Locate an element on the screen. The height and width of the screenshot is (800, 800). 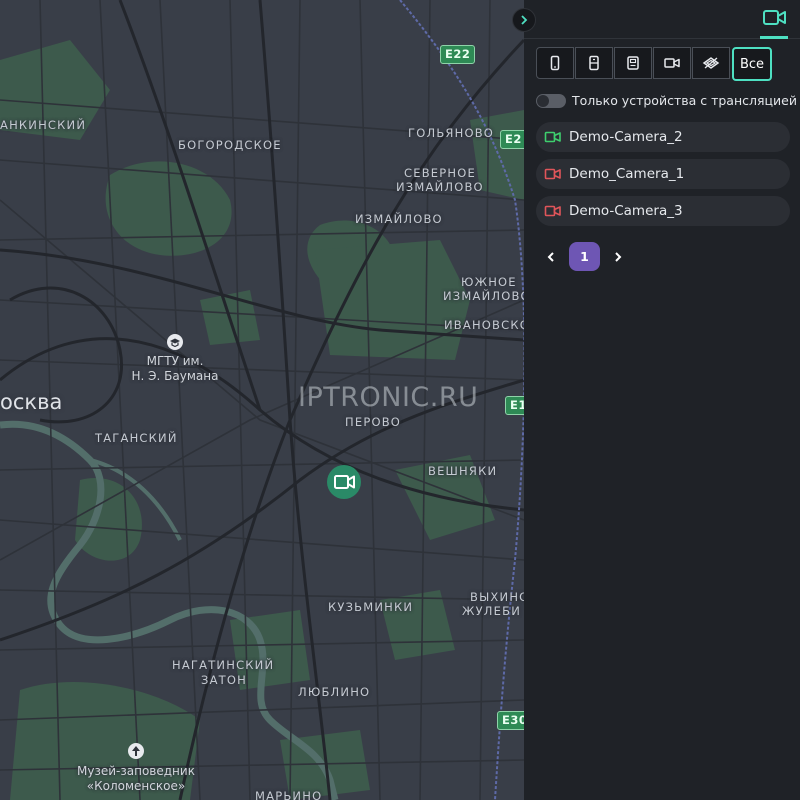
all-filter-button: Все is located at coordinates (752, 64).